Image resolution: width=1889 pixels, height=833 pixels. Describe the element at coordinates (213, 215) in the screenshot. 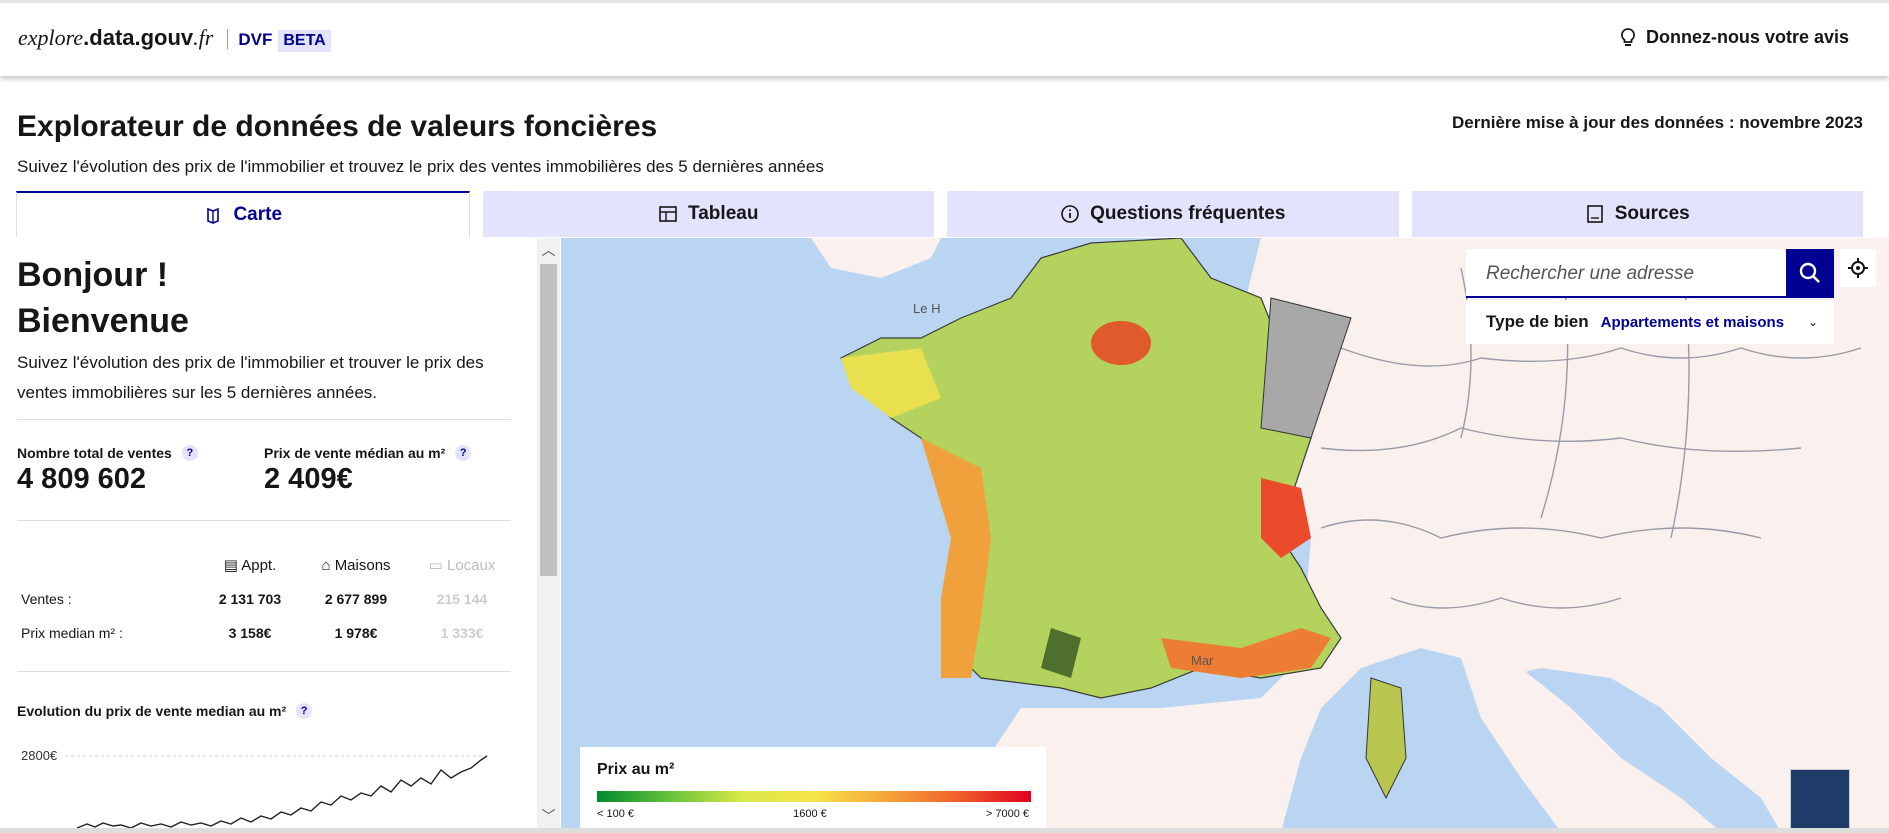

I see `map-icon` at that location.